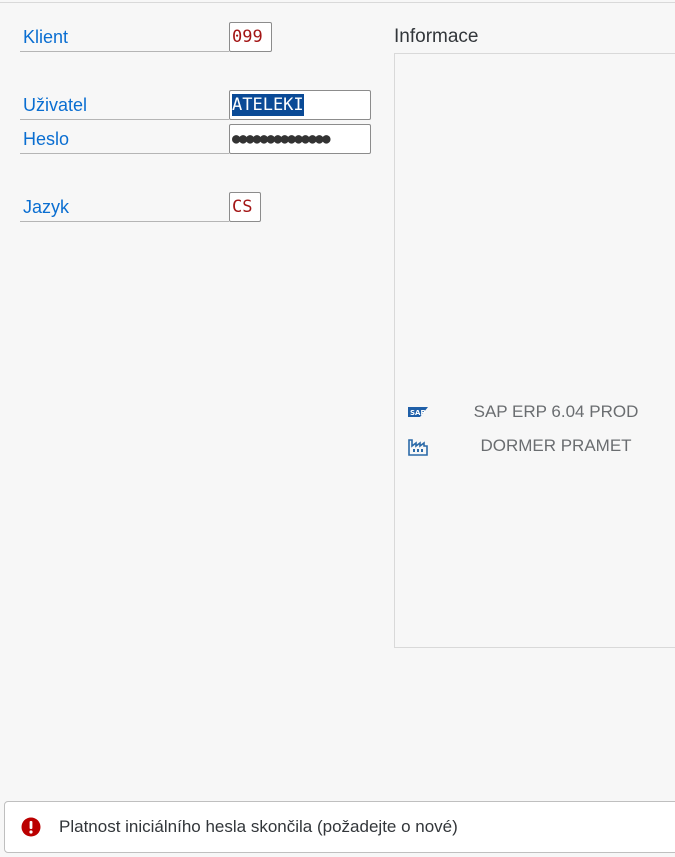 The image size is (675, 857). What do you see at coordinates (124, 105) in the screenshot?
I see `user-label: Uživatel` at bounding box center [124, 105].